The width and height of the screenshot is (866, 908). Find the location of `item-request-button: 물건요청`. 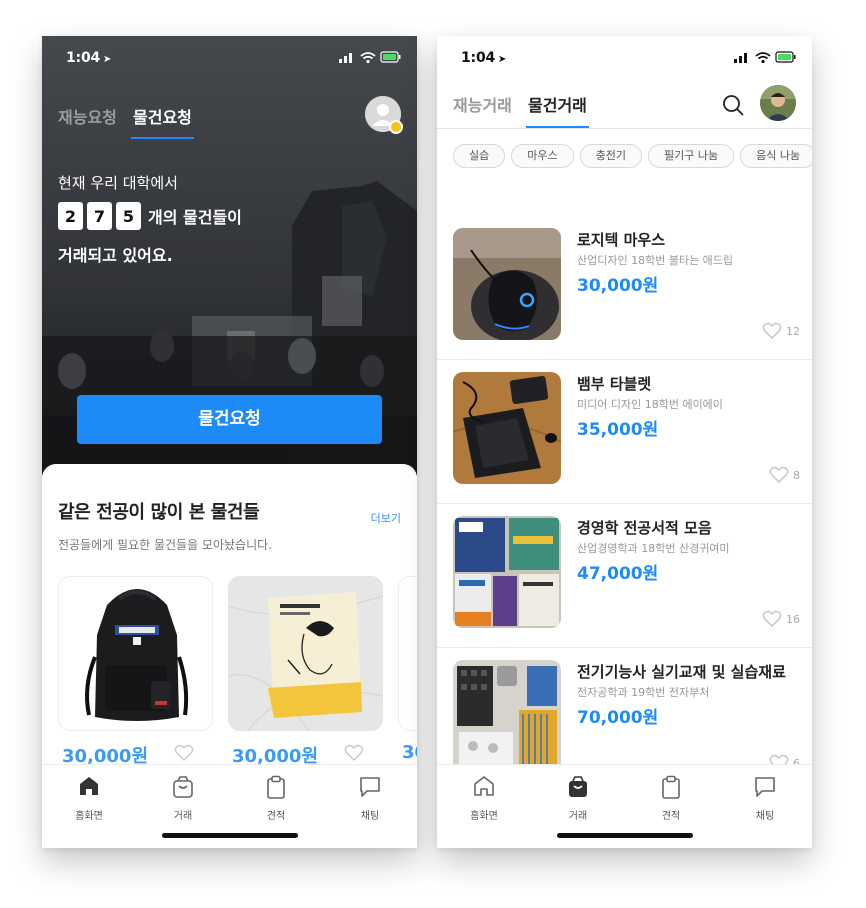

item-request-button: 물건요청 is located at coordinates (229, 419).